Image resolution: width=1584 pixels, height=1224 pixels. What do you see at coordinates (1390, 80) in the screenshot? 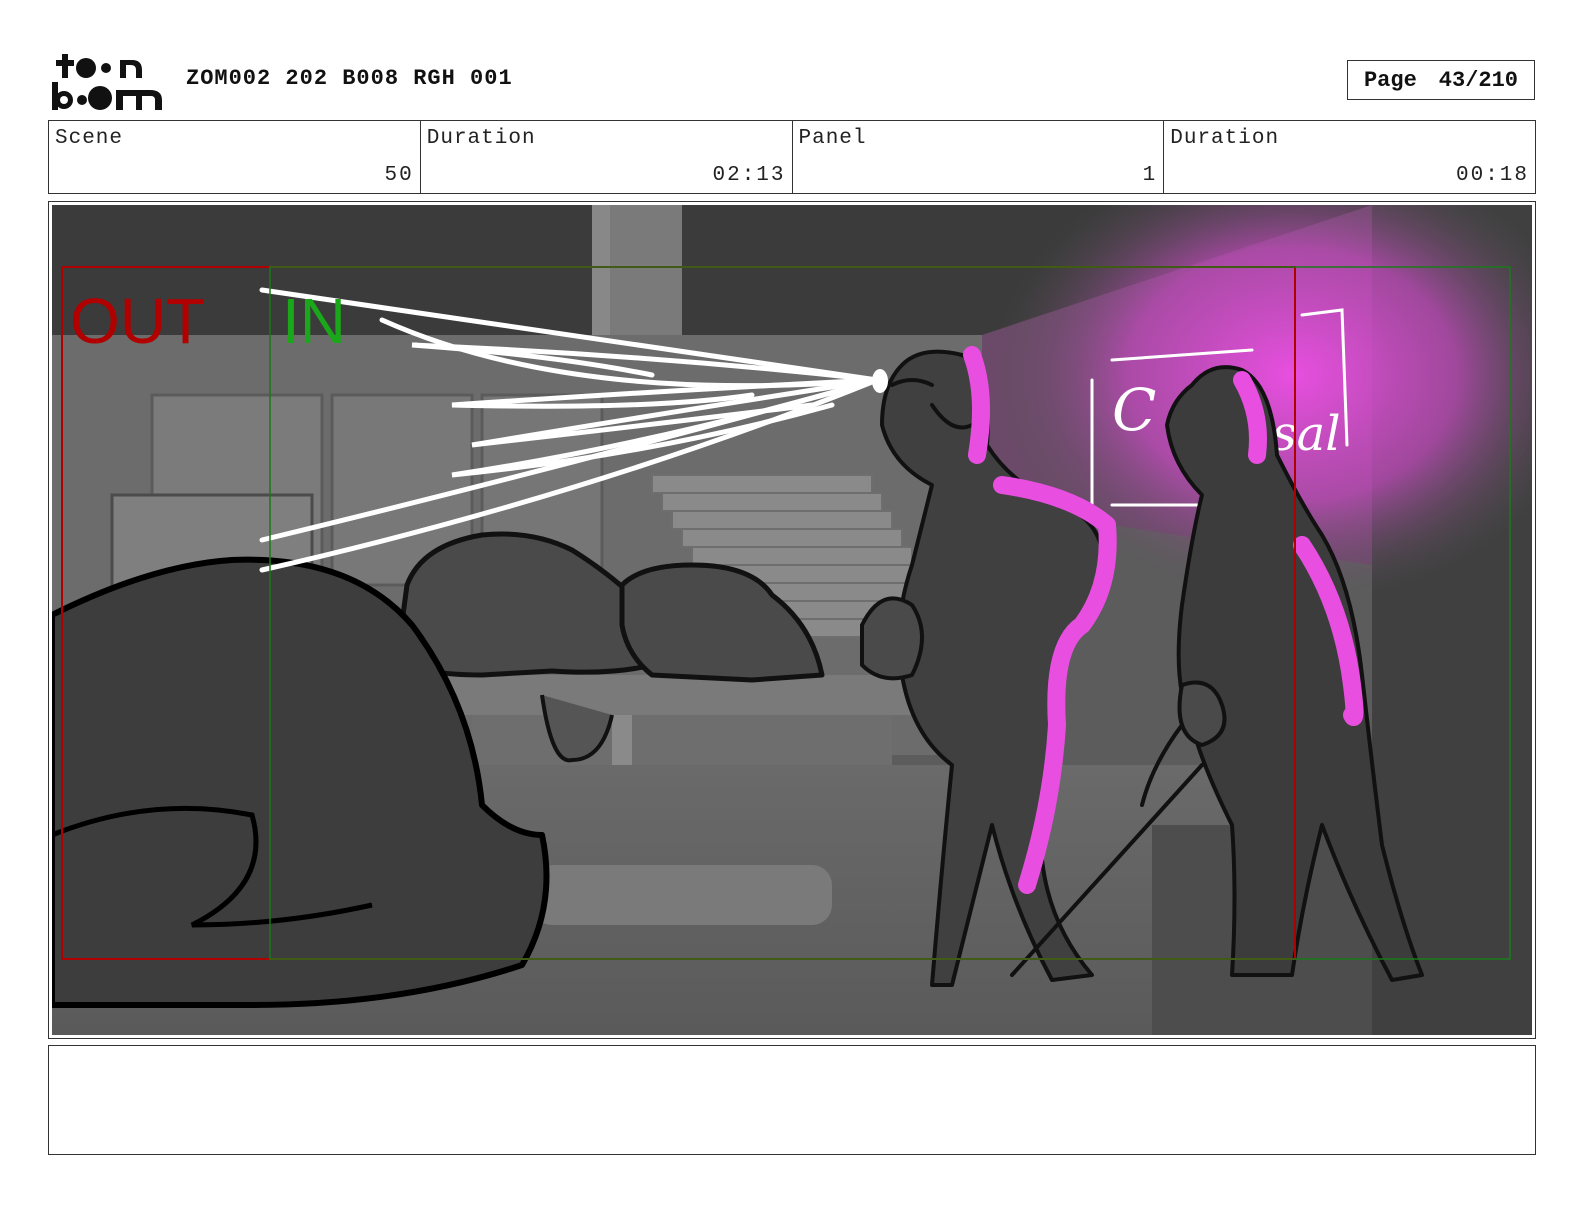
I see `page-label: Page` at bounding box center [1390, 80].